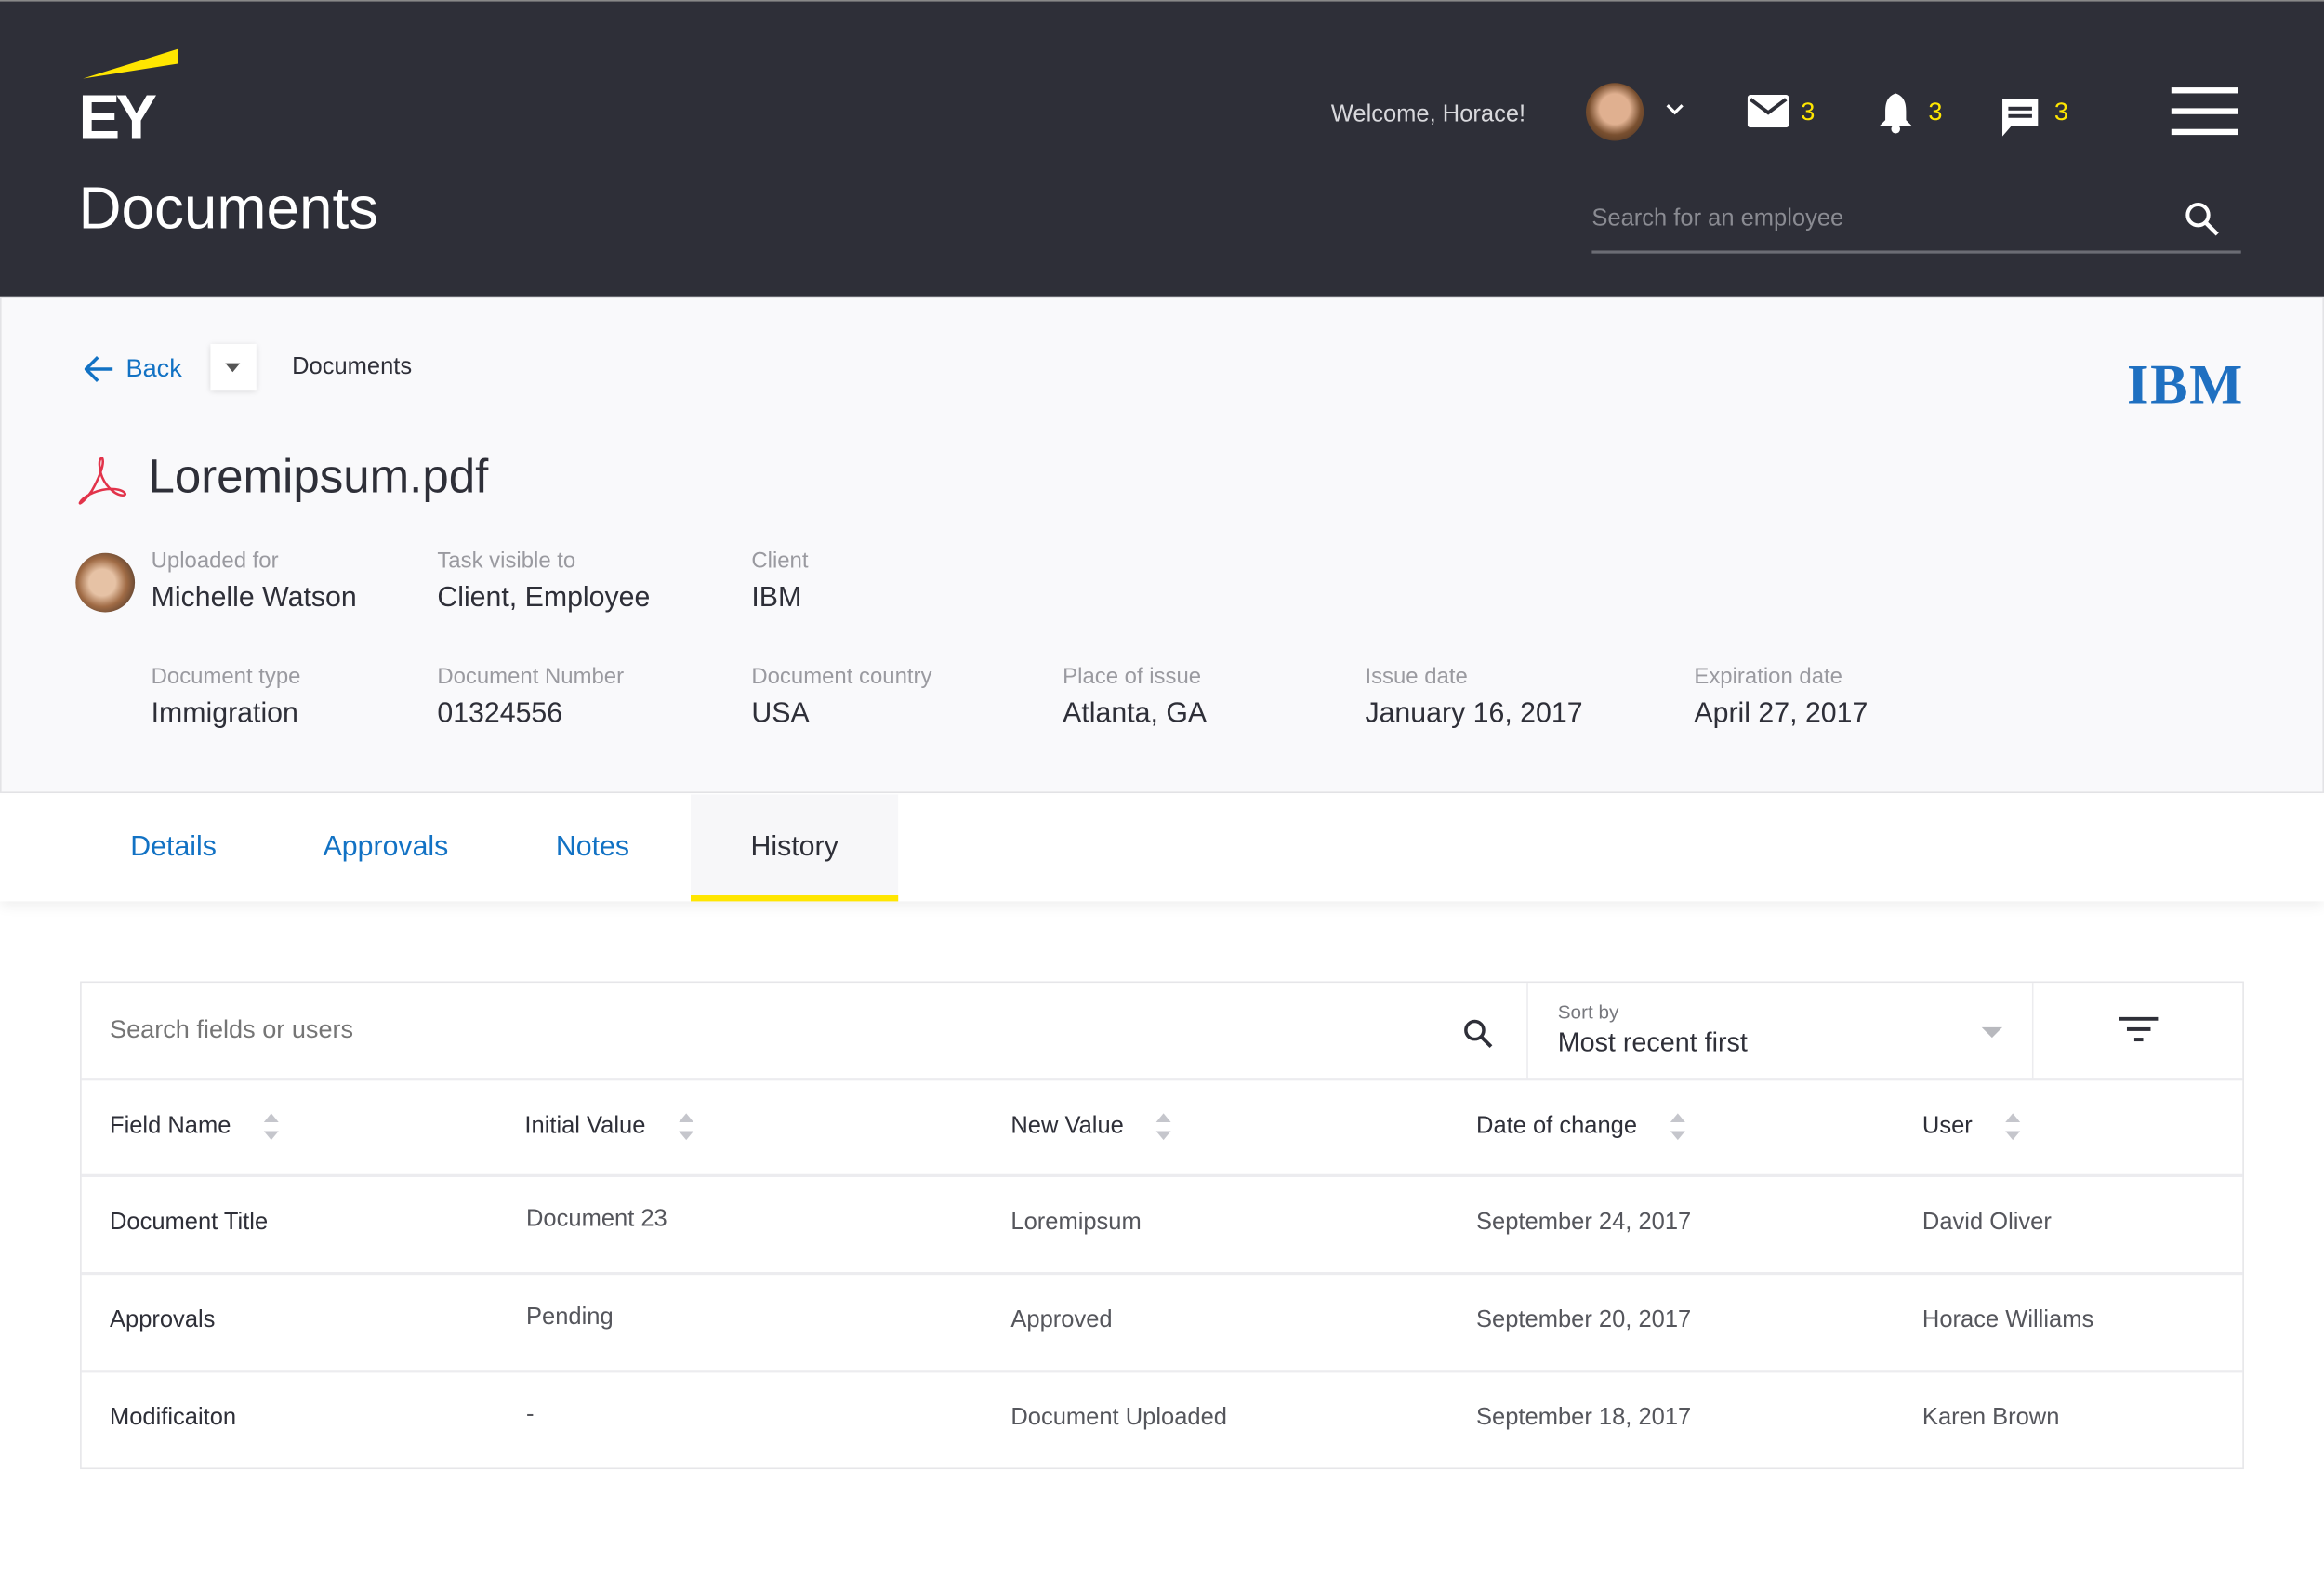  What do you see at coordinates (215, 561) in the screenshot?
I see `field-label: Uploaded for` at bounding box center [215, 561].